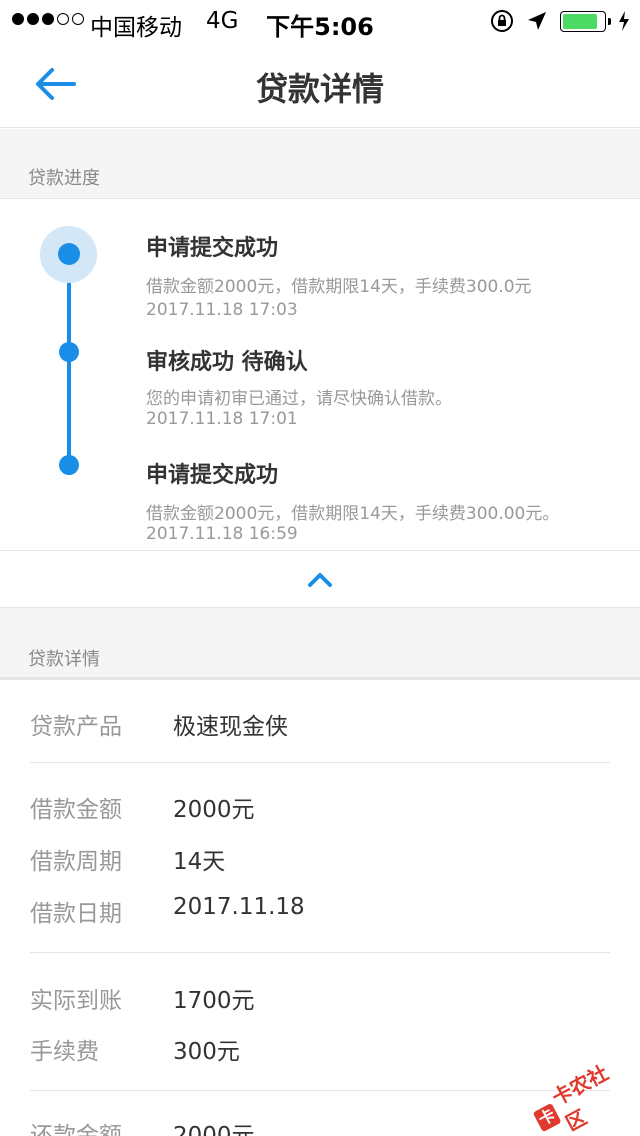 This screenshot has height=1136, width=640. What do you see at coordinates (76, 810) in the screenshot?
I see `detail-label: 借款金额` at bounding box center [76, 810].